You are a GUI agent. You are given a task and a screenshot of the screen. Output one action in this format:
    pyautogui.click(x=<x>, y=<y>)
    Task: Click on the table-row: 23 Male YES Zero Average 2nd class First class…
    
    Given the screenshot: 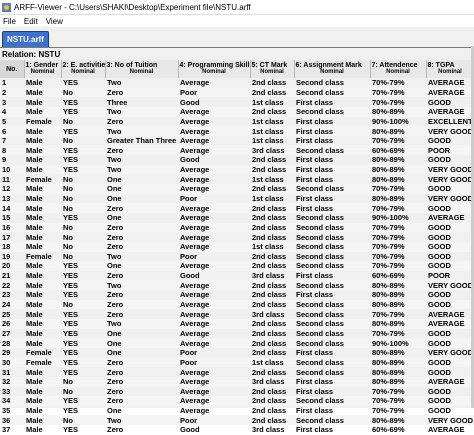 What is the action you would take?
    pyautogui.click(x=237, y=295)
    